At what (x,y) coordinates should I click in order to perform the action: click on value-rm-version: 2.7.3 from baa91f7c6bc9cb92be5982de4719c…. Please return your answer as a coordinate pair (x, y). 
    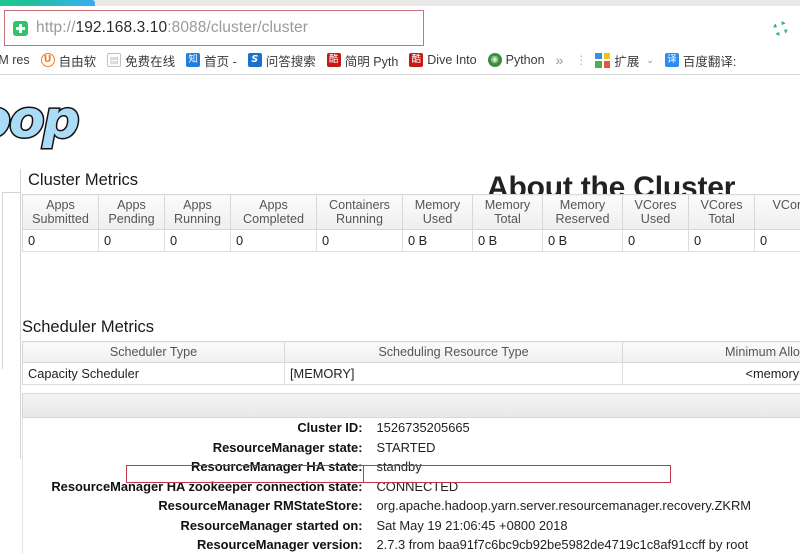
    Looking at the image, I should click on (562, 545).